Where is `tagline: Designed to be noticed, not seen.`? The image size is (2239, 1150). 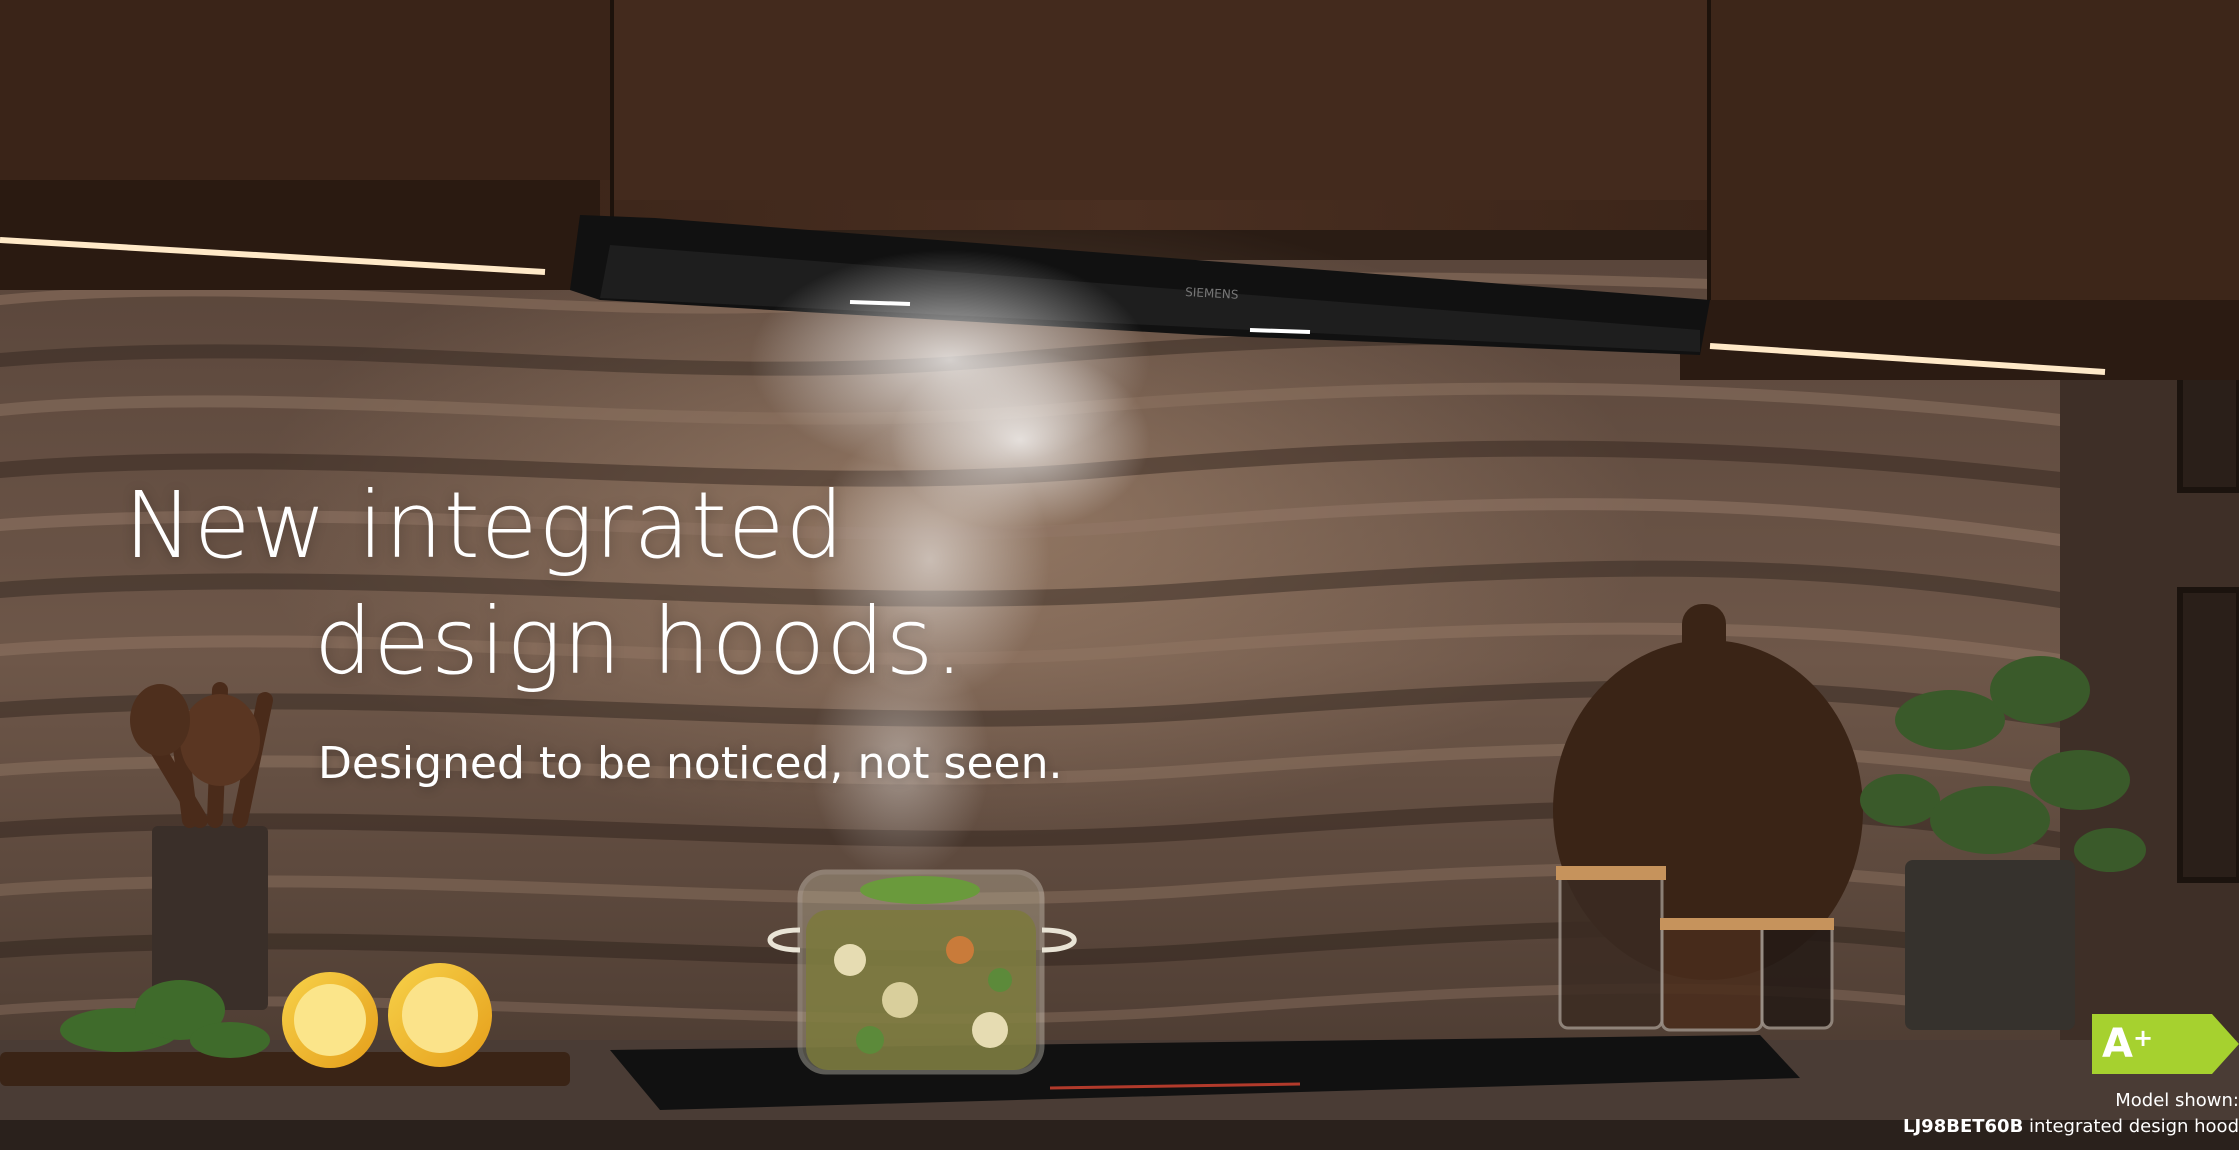 tagline: Designed to be noticed, not seen. is located at coordinates (690, 763).